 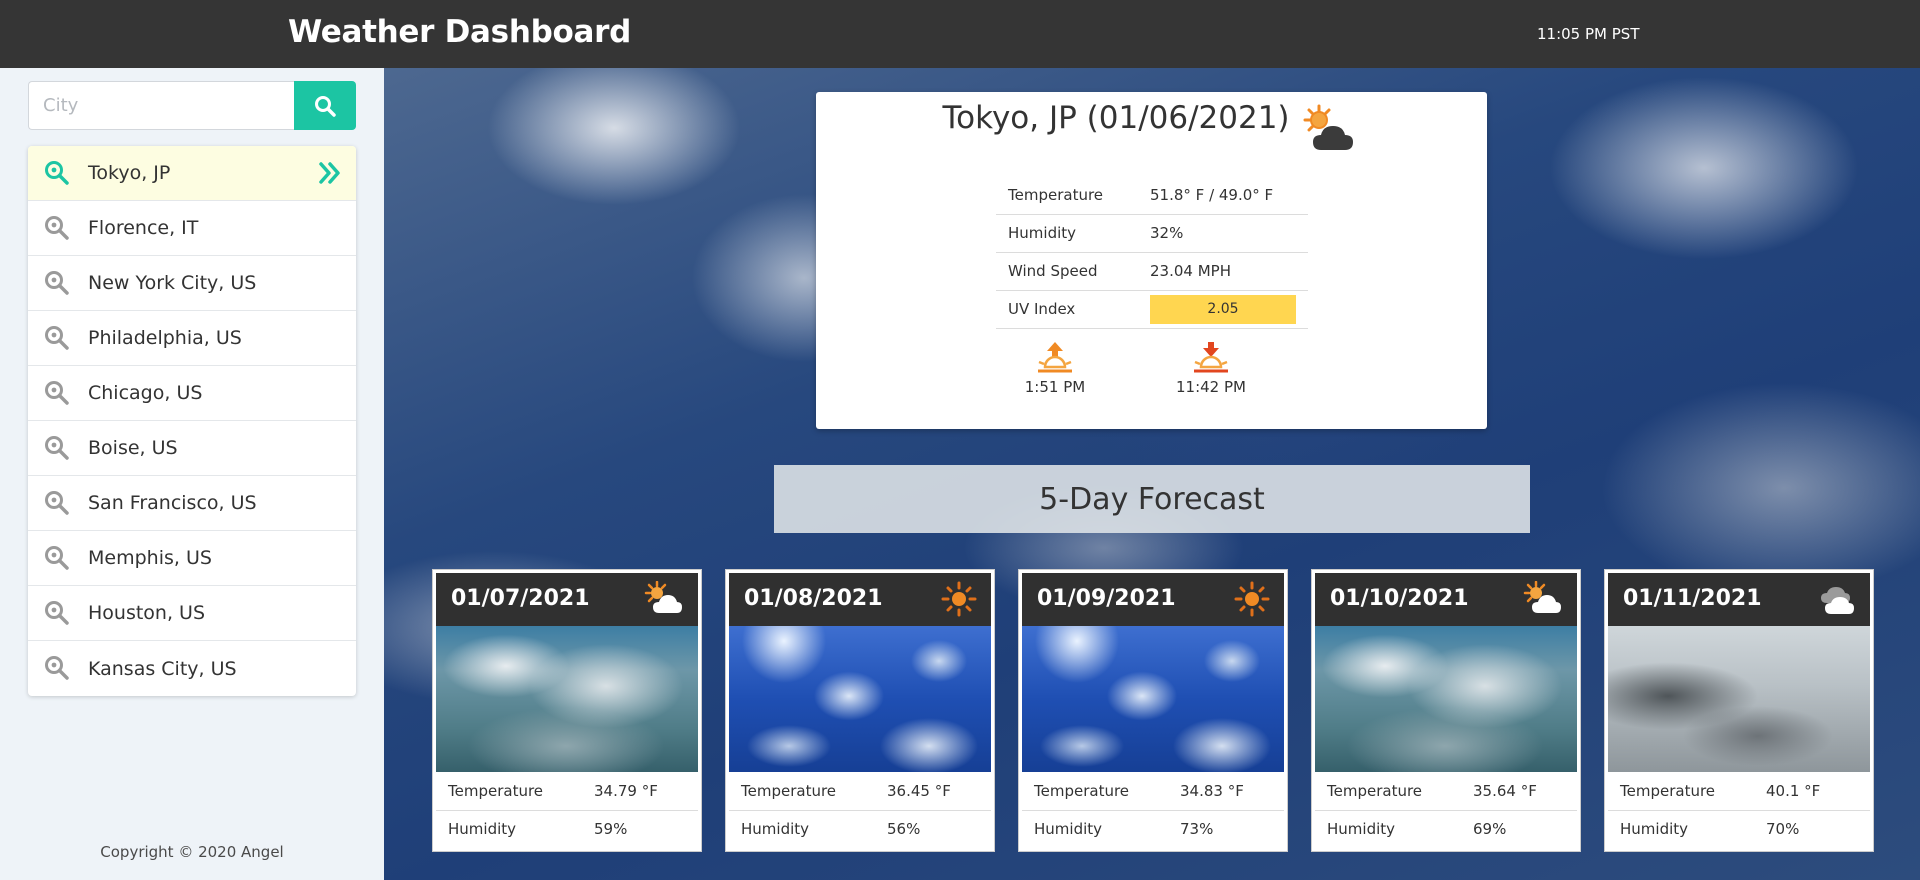 I want to click on city-label: Boise, US, so click(x=133, y=448).